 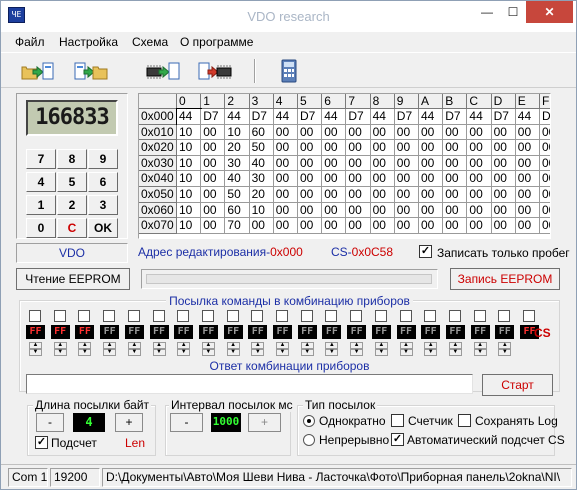 What do you see at coordinates (41, 442) in the screenshot?
I see `count-checkbox: ✓` at bounding box center [41, 442].